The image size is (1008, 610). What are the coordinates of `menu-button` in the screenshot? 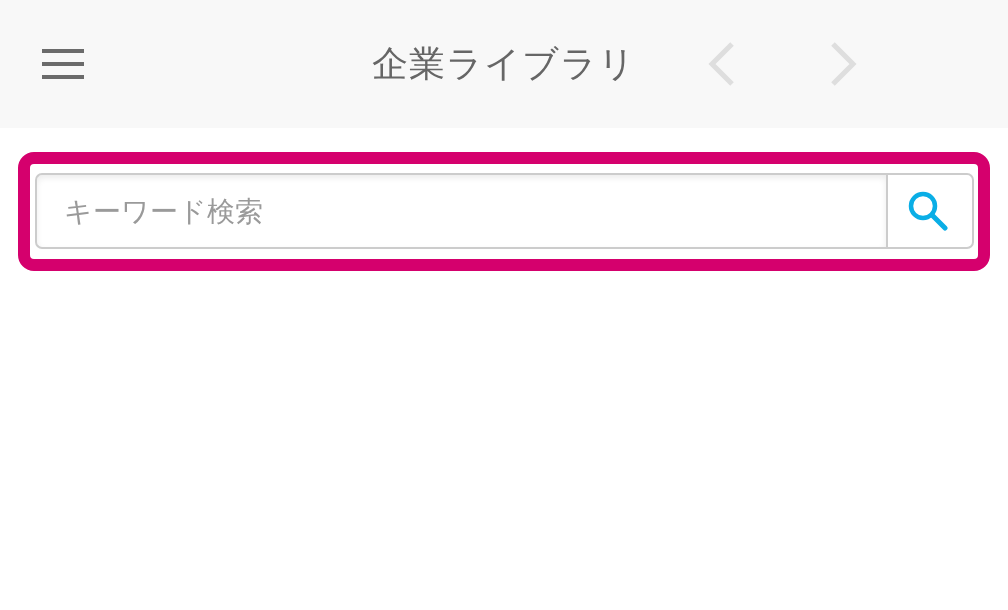 It's located at (63, 64).